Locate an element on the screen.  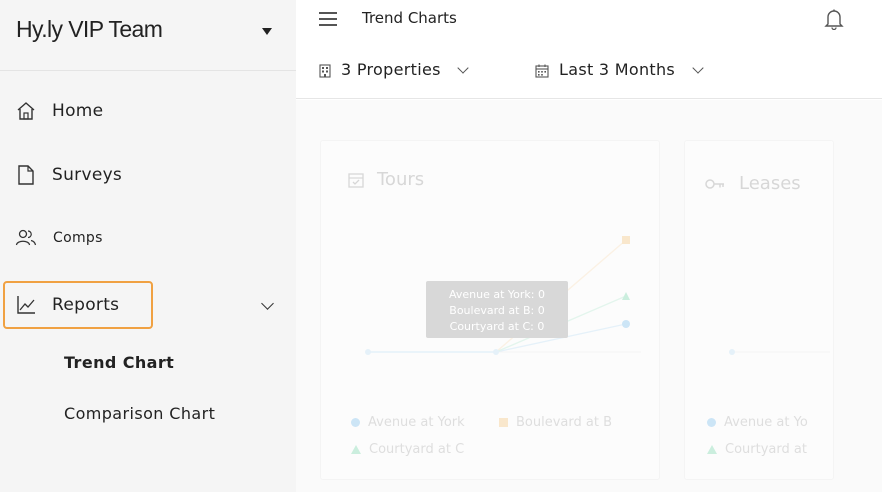
series-point-courtyard is located at coordinates (626, 296).